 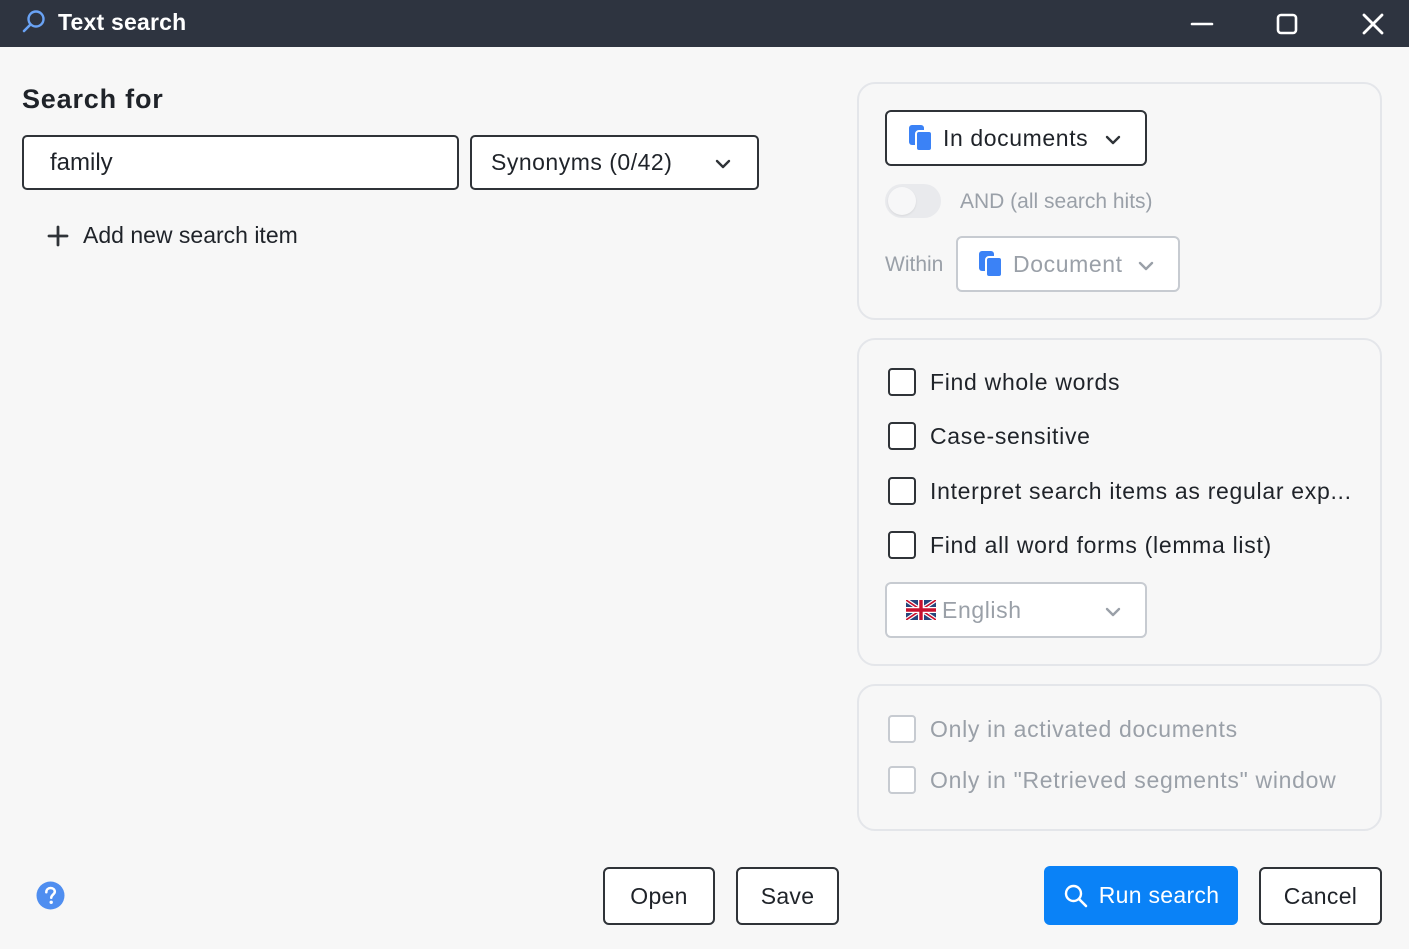 I want to click on and-toggle, so click(x=913, y=201).